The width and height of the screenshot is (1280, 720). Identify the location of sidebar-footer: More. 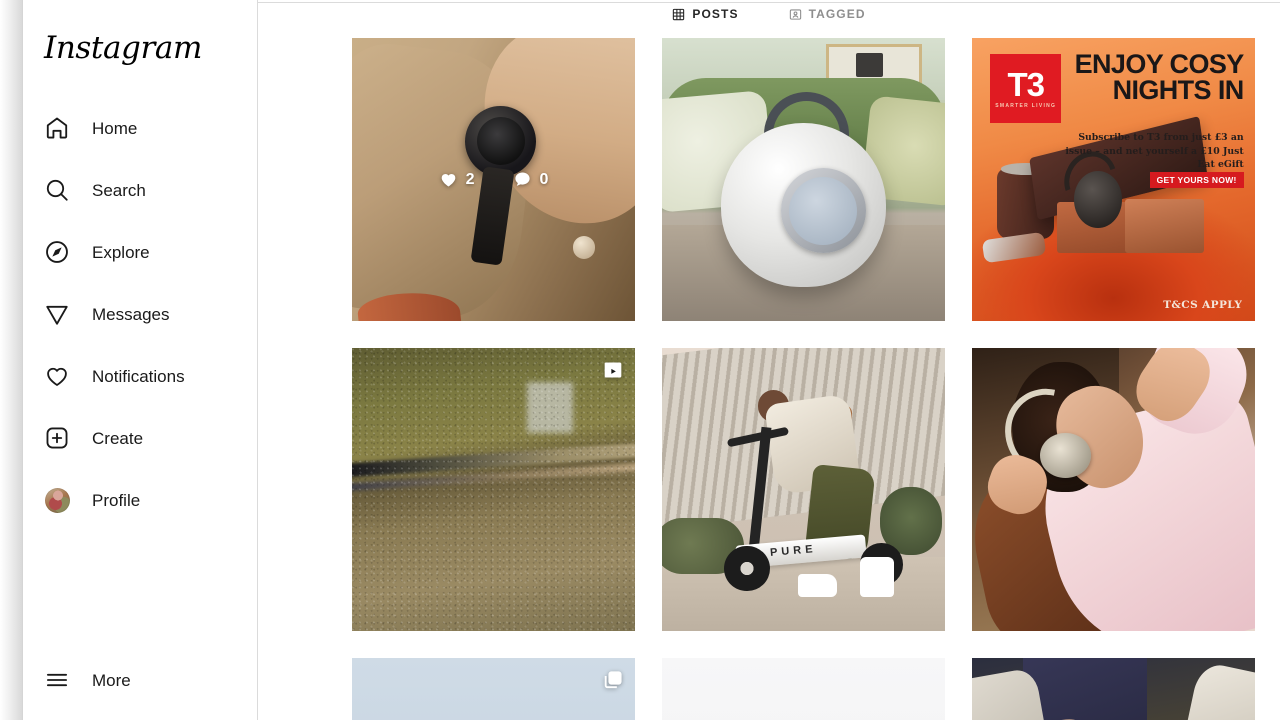
(140, 688).